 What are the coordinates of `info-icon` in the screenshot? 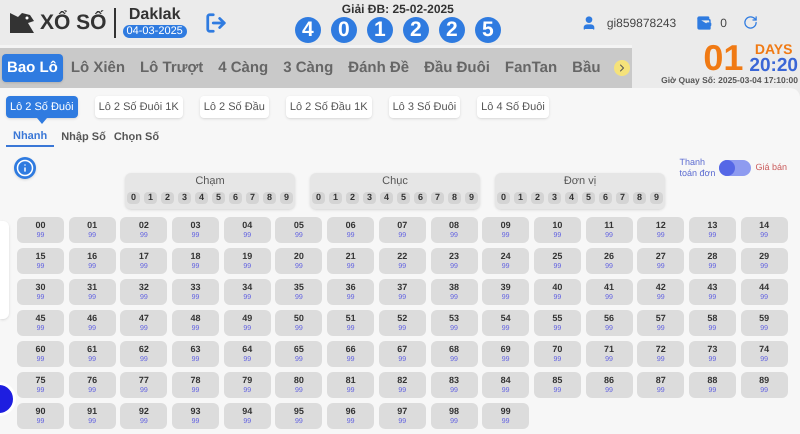 It's located at (25, 167).